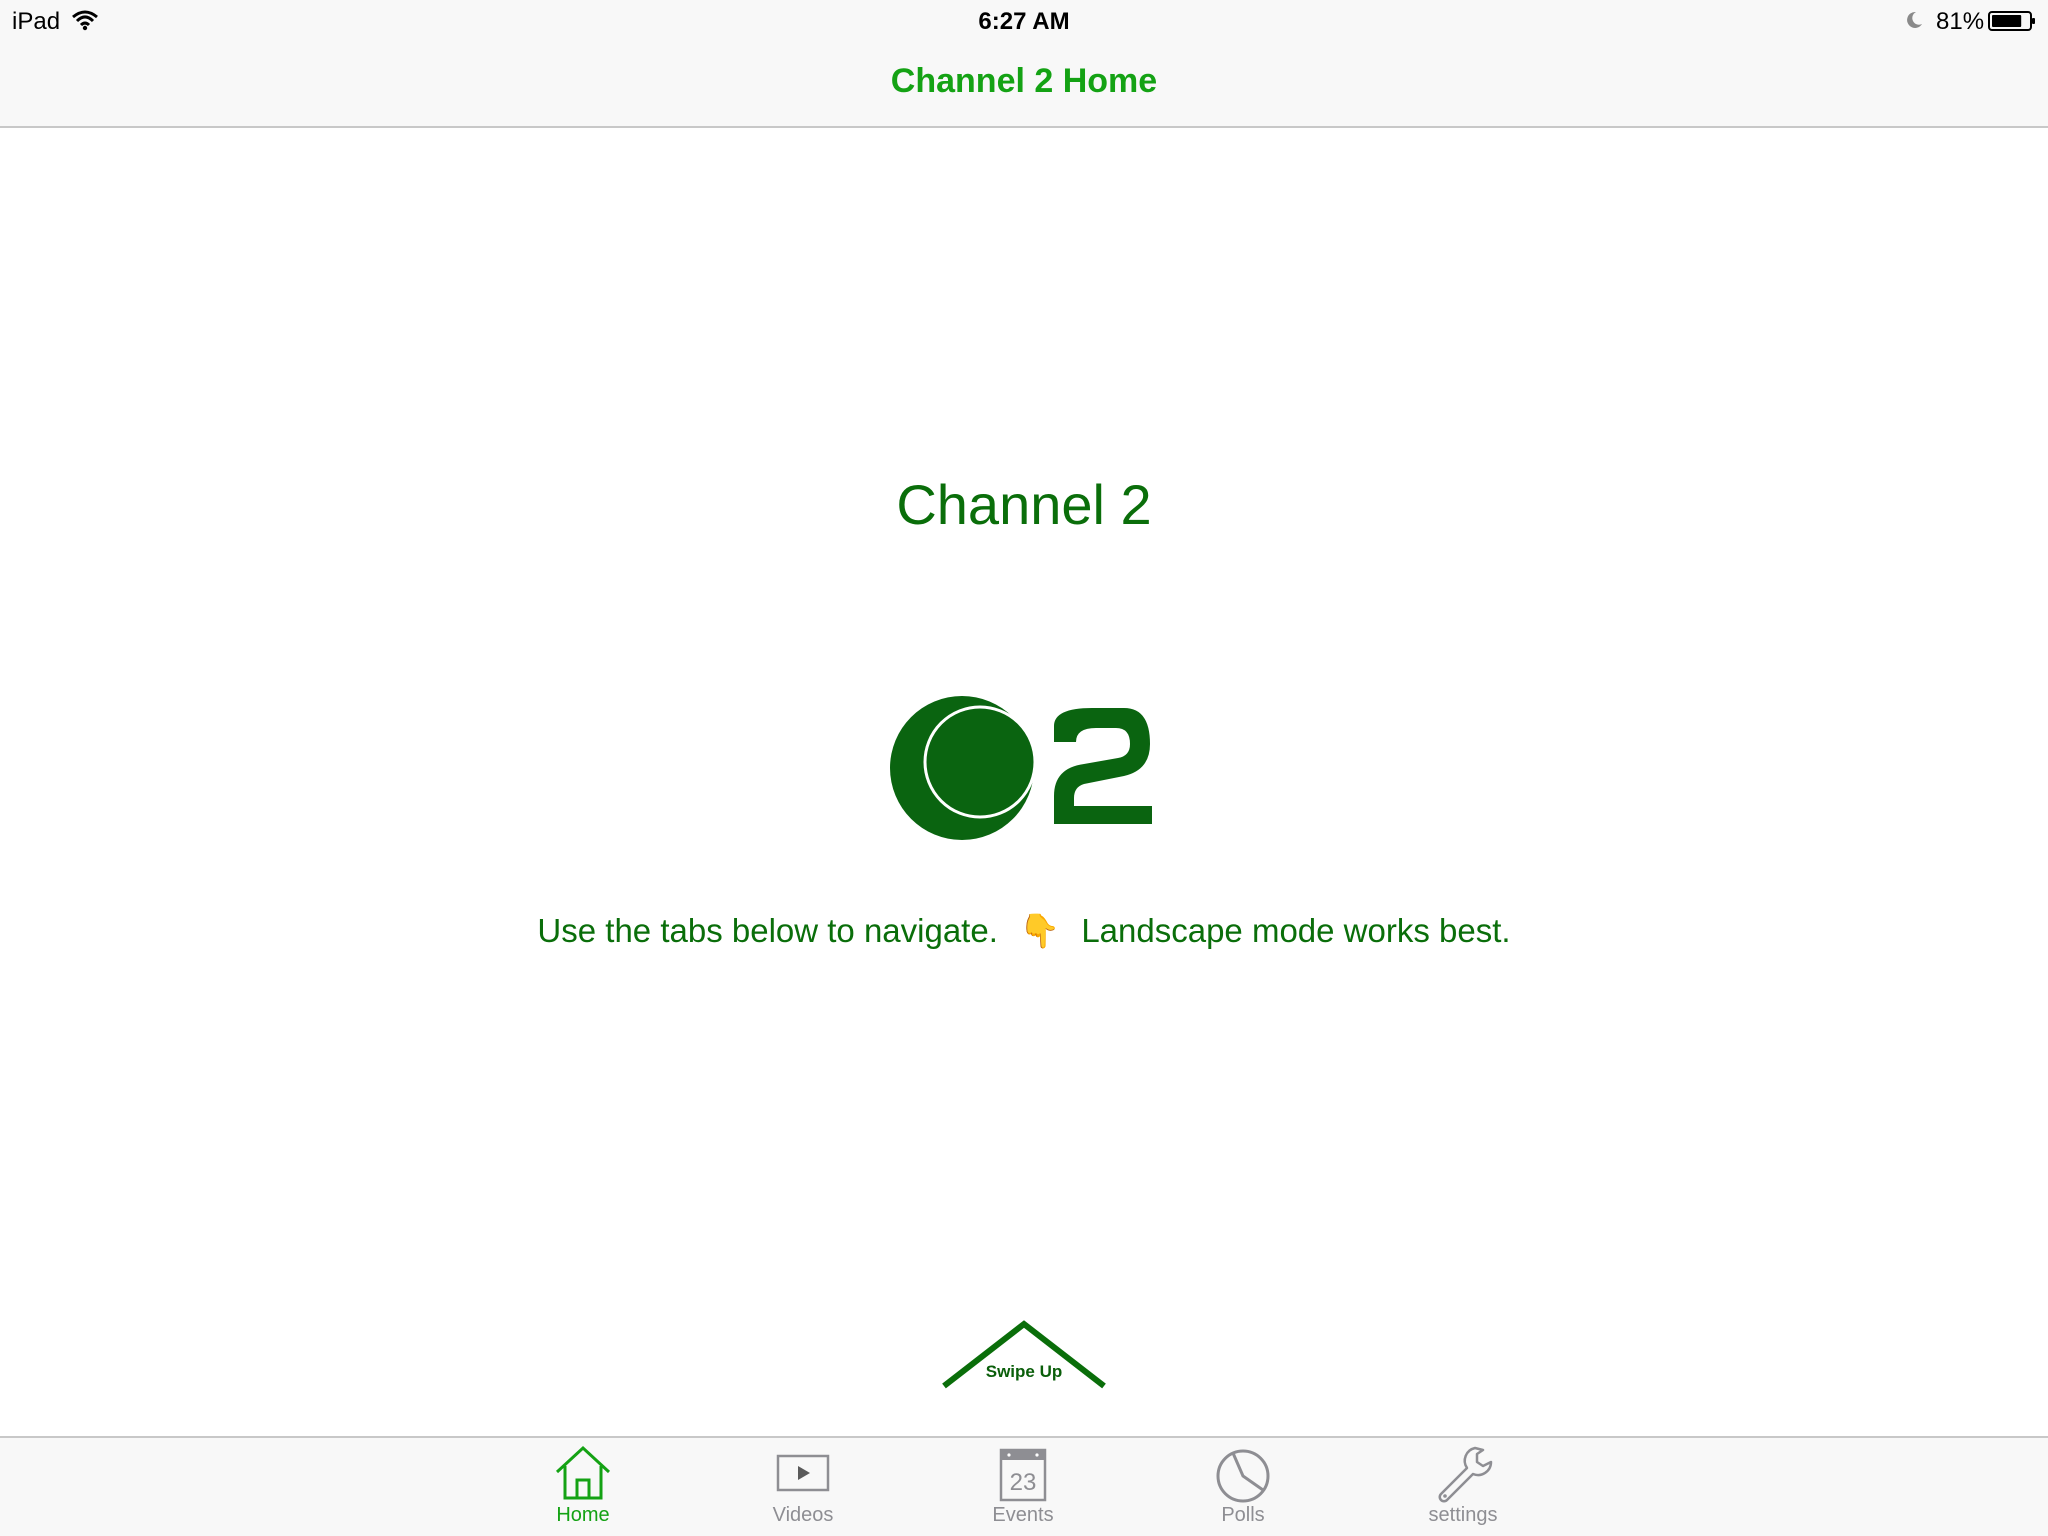 The image size is (2048, 1536). Describe the element at coordinates (1296, 930) in the screenshot. I see `instructions-secondary: Landscape mode works best.` at that location.